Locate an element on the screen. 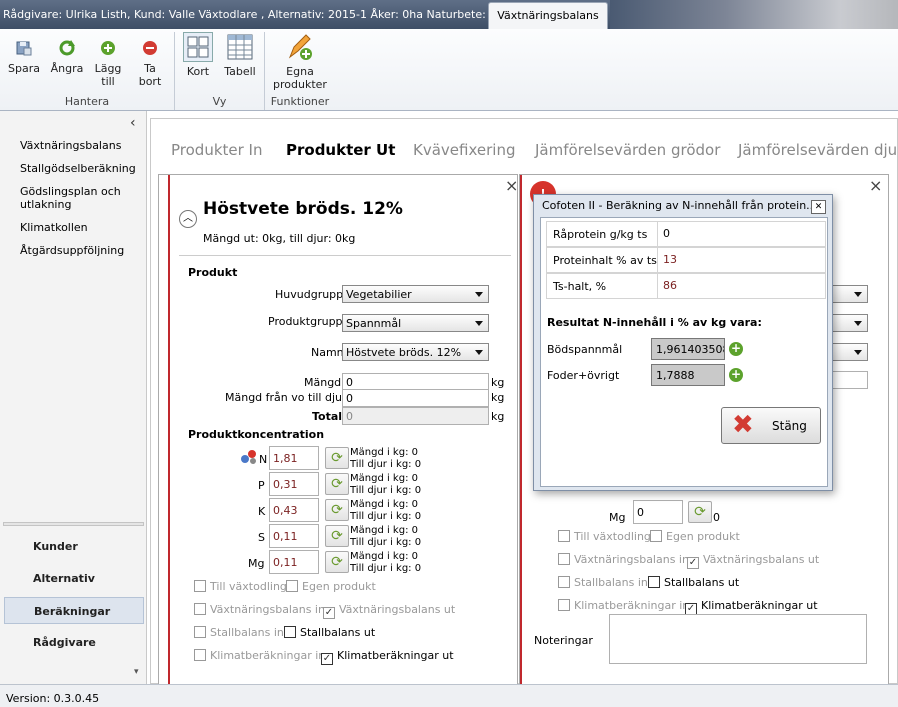  sidebar-collapse-icon: ‹ is located at coordinates (133, 123).